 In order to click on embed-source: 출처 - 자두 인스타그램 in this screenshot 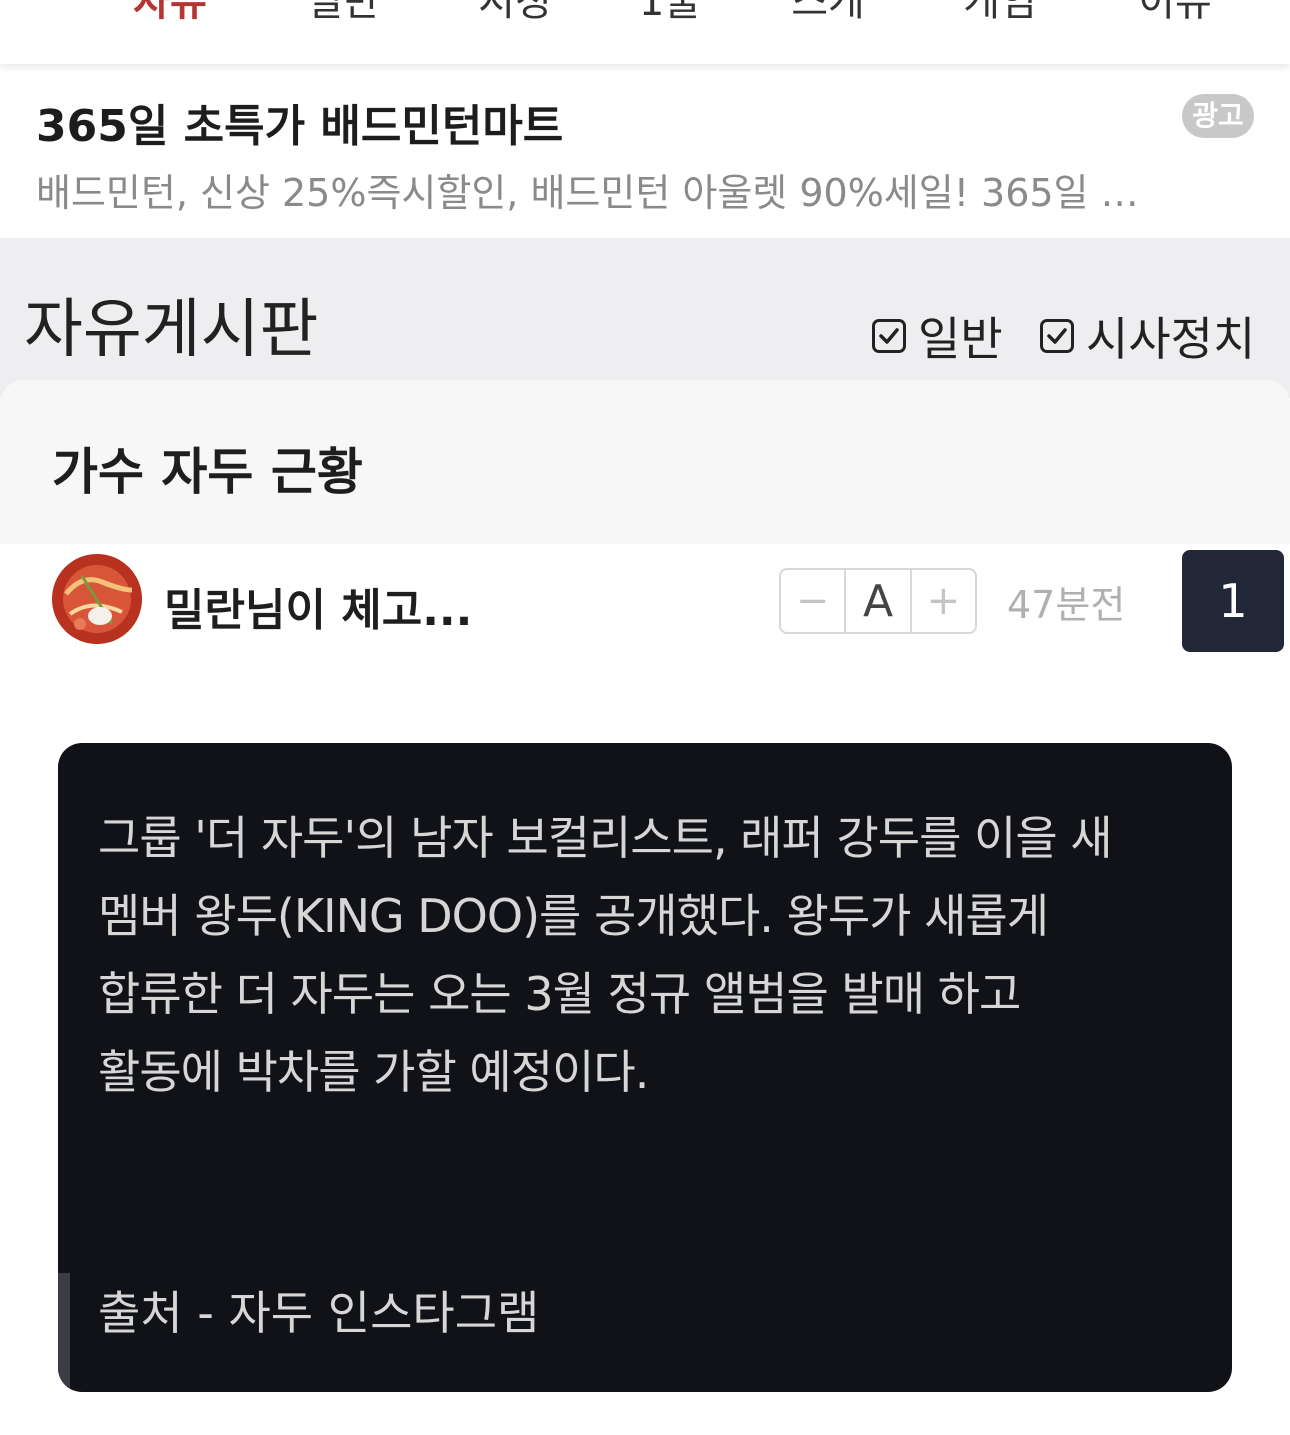, I will do `click(319, 1313)`.